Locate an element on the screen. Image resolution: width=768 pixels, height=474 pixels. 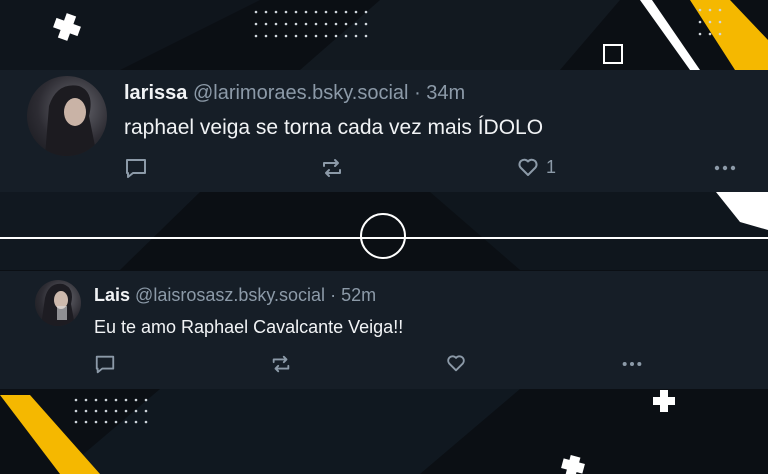
post-header: larissa @larimoraes.bsky.social · 34m is located at coordinates (294, 93).